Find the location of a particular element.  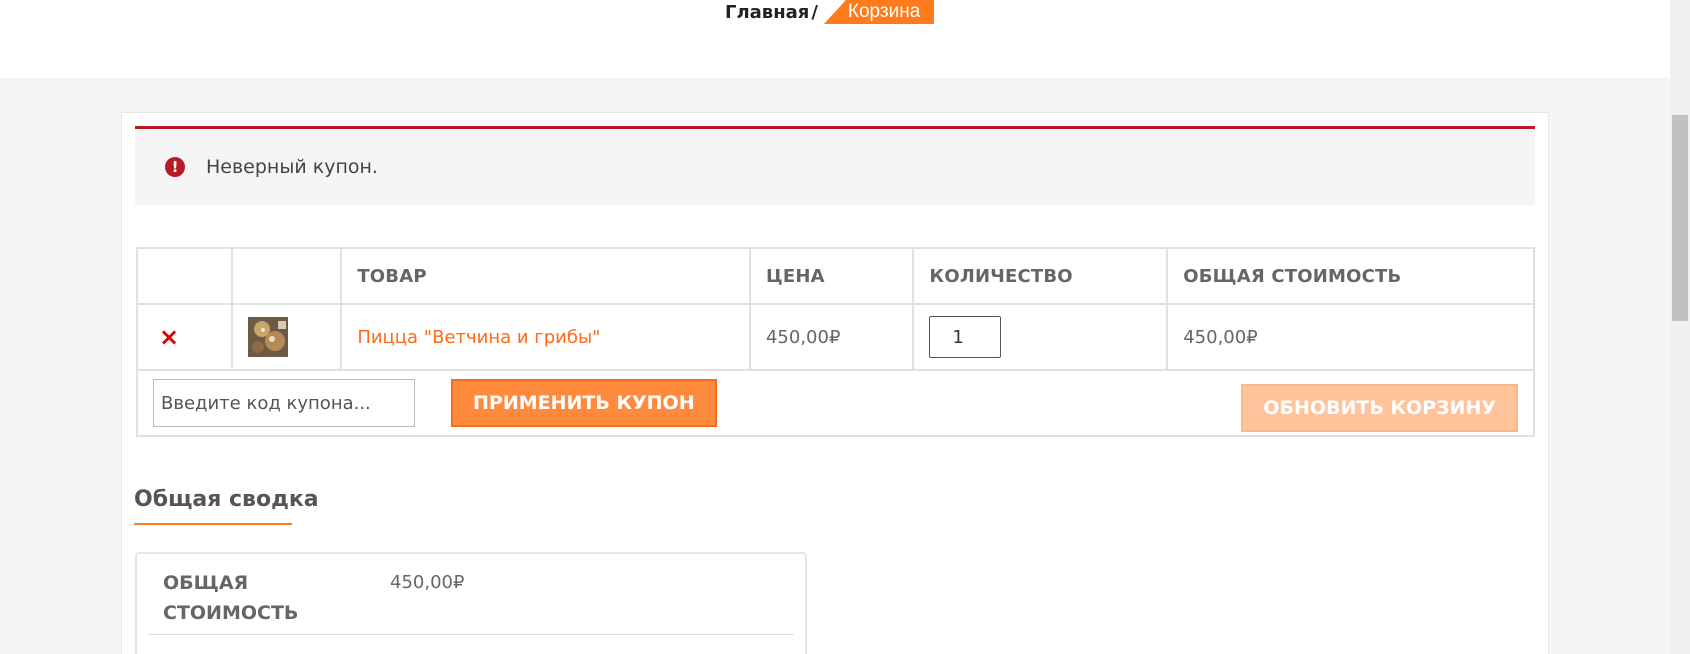

header-bar: Главная / Корзина is located at coordinates (835, 39).